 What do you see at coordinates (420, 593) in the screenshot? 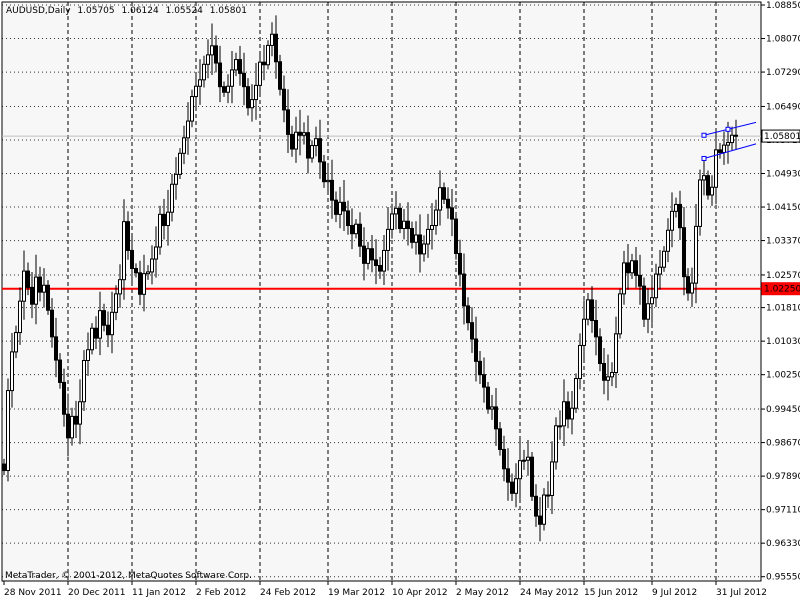
I see `x-tick-label: 10 Apr 2012` at bounding box center [420, 593].